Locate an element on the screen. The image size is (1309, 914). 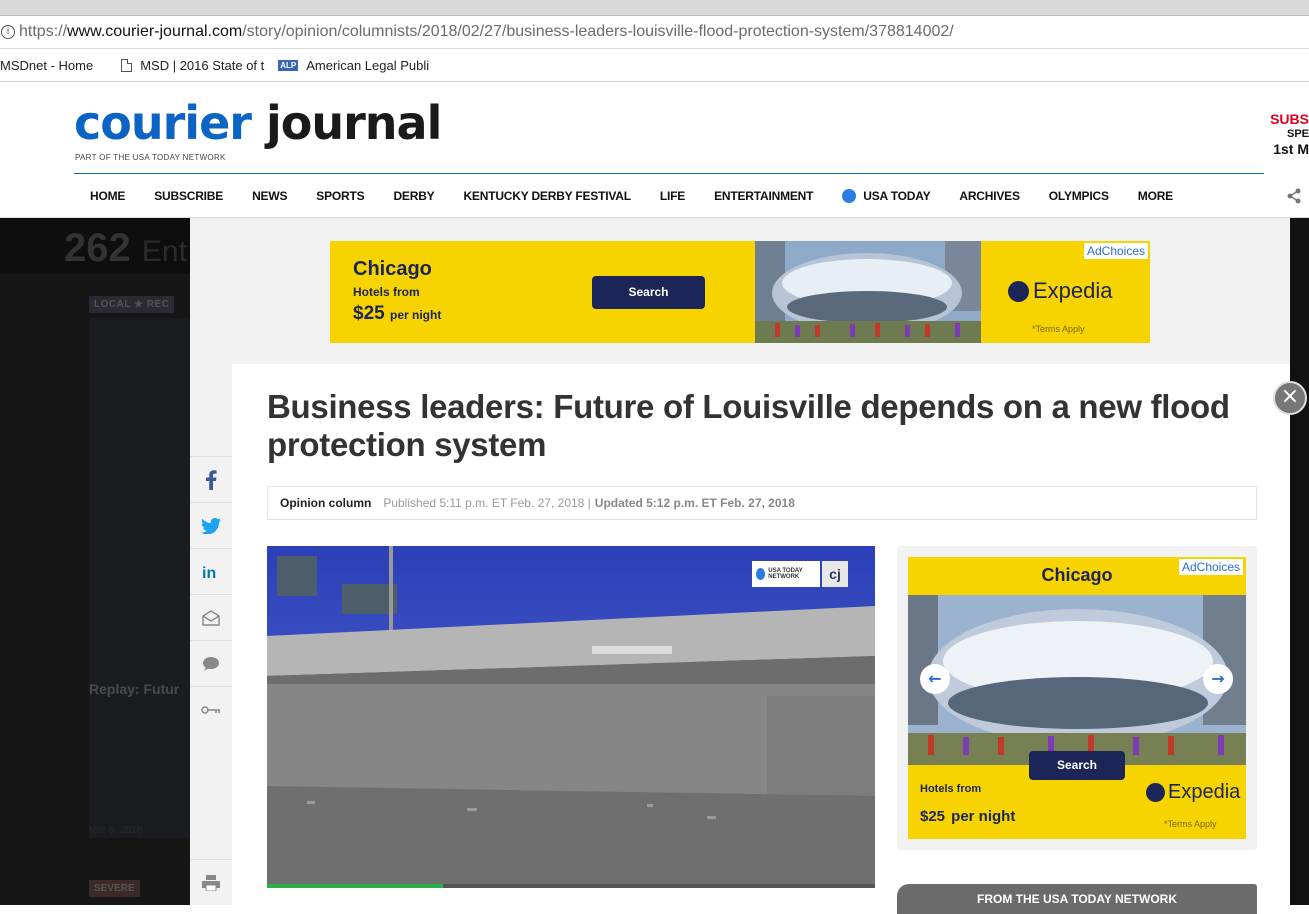
nav-kentucky-derby-festival: KENTUCKY DERBY FESTIVAL is located at coordinates (547, 196).